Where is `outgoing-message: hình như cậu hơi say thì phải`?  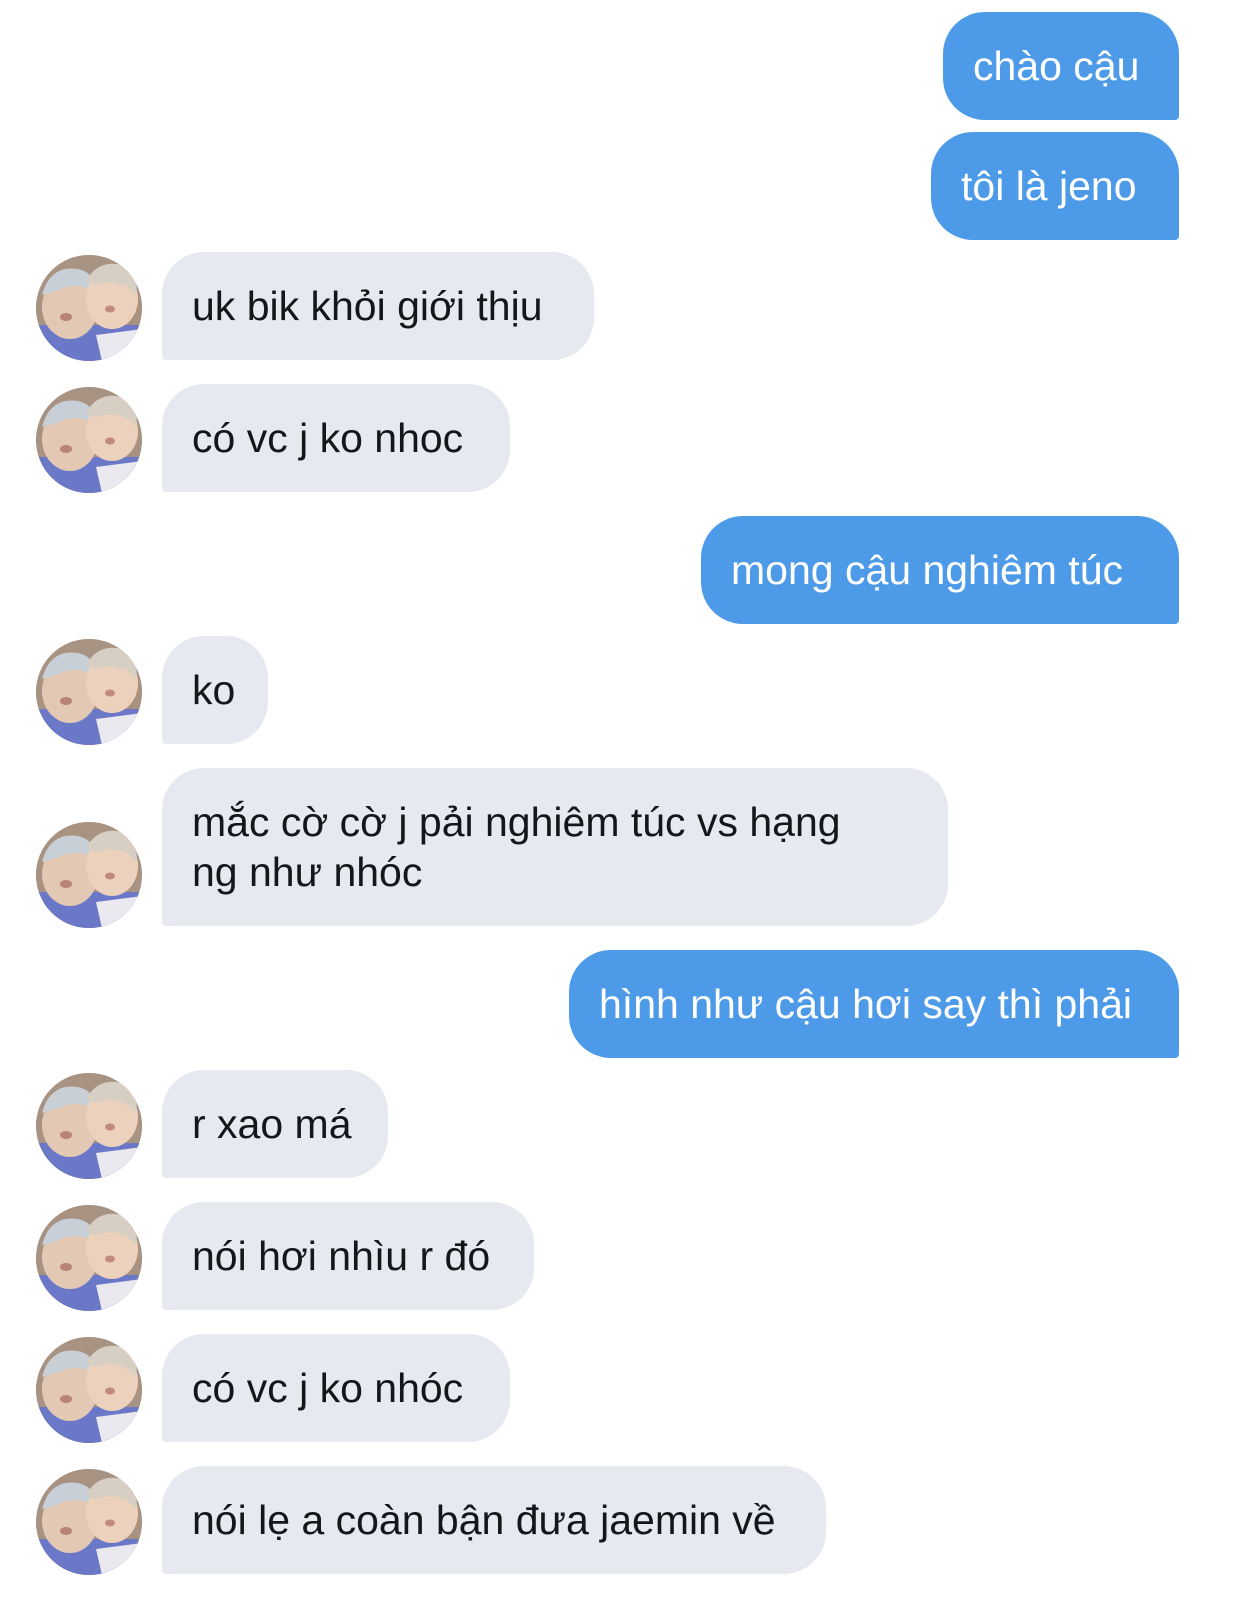
outgoing-message: hình như cậu hơi say thì phải is located at coordinates (873, 1004).